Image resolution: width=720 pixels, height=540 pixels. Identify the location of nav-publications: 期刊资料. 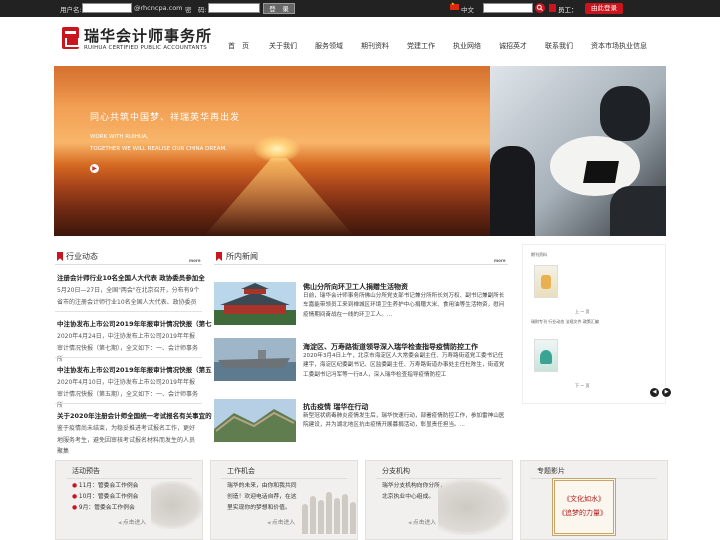
(375, 46).